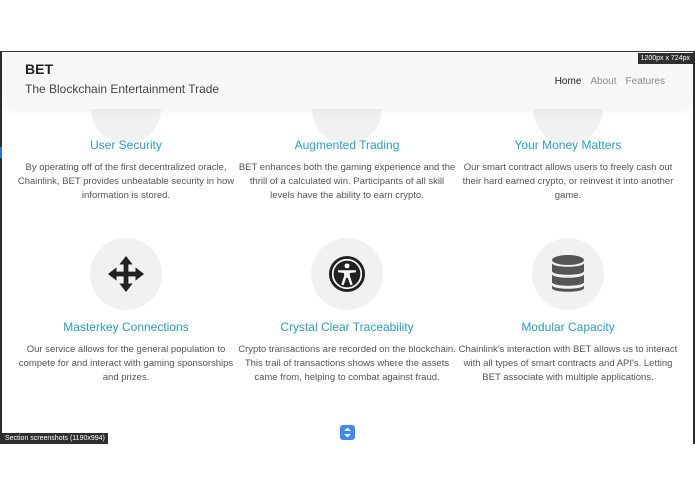 The width and height of the screenshot is (695, 494). Describe the element at coordinates (665, 58) in the screenshot. I see `viewport-size-badge: 1200px x 724px` at that location.